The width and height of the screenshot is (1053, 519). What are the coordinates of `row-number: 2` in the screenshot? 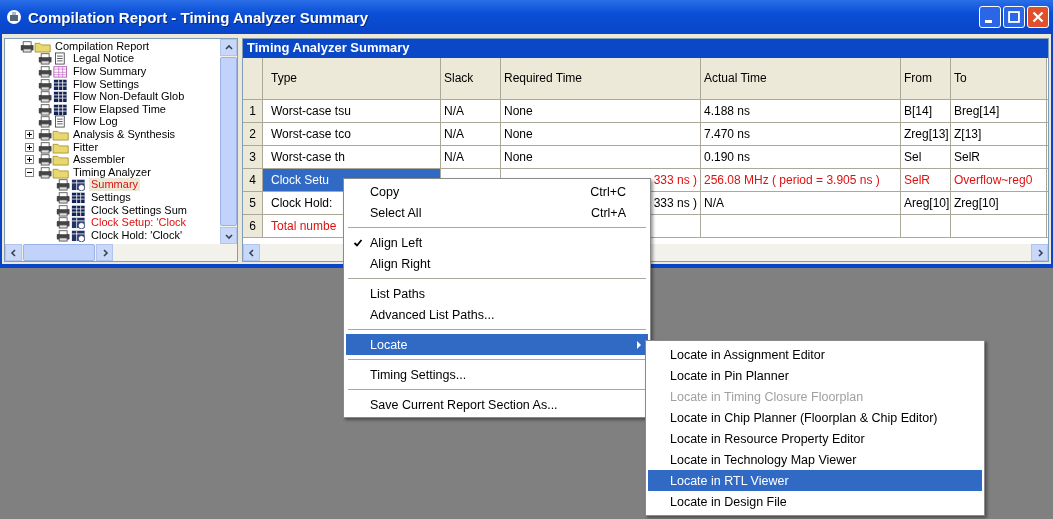 It's located at (253, 134).